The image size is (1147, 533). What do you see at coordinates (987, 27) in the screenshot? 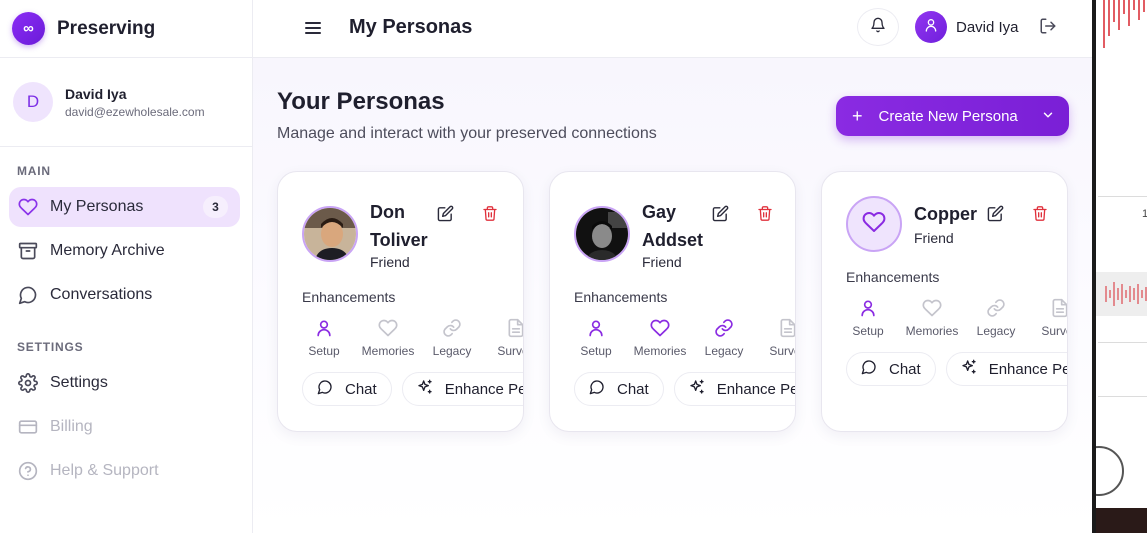
I see `header-user-name: David Iya` at bounding box center [987, 27].